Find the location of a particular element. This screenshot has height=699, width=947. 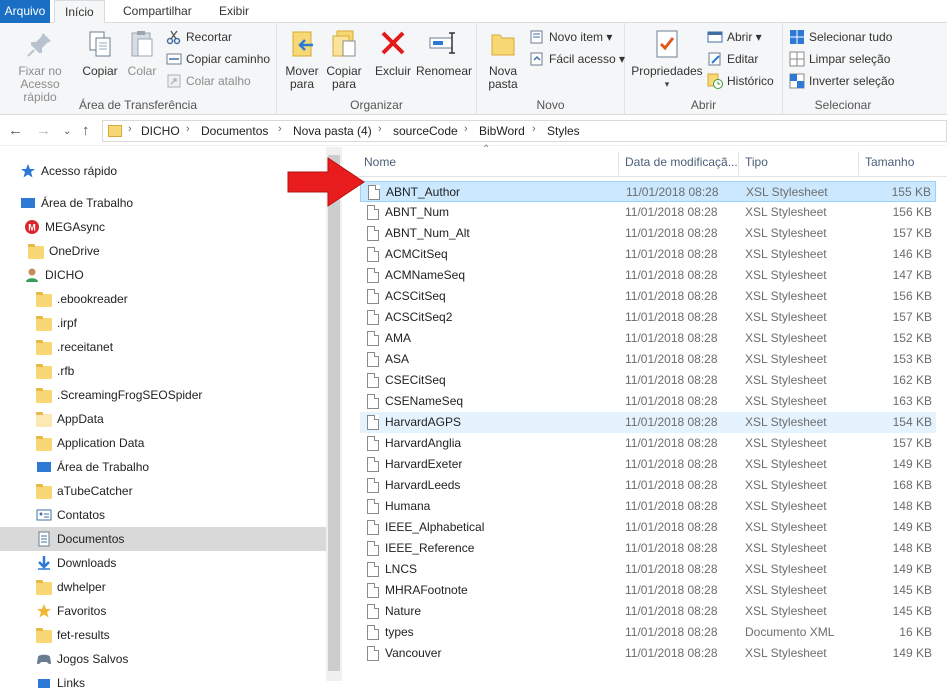

invert-selection-button: Inverter seleção is located at coordinates (841, 81).